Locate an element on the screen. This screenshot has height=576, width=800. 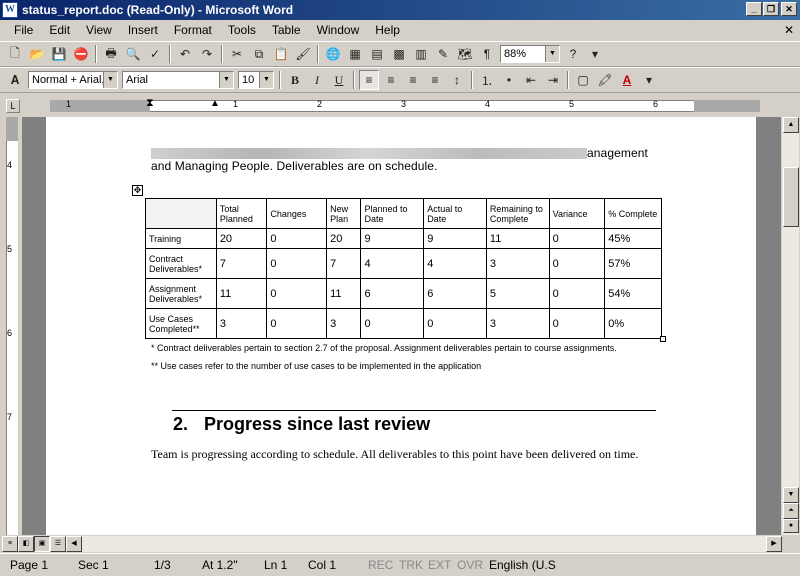
print-preview-icon: 🔍 is located at coordinates (133, 54).